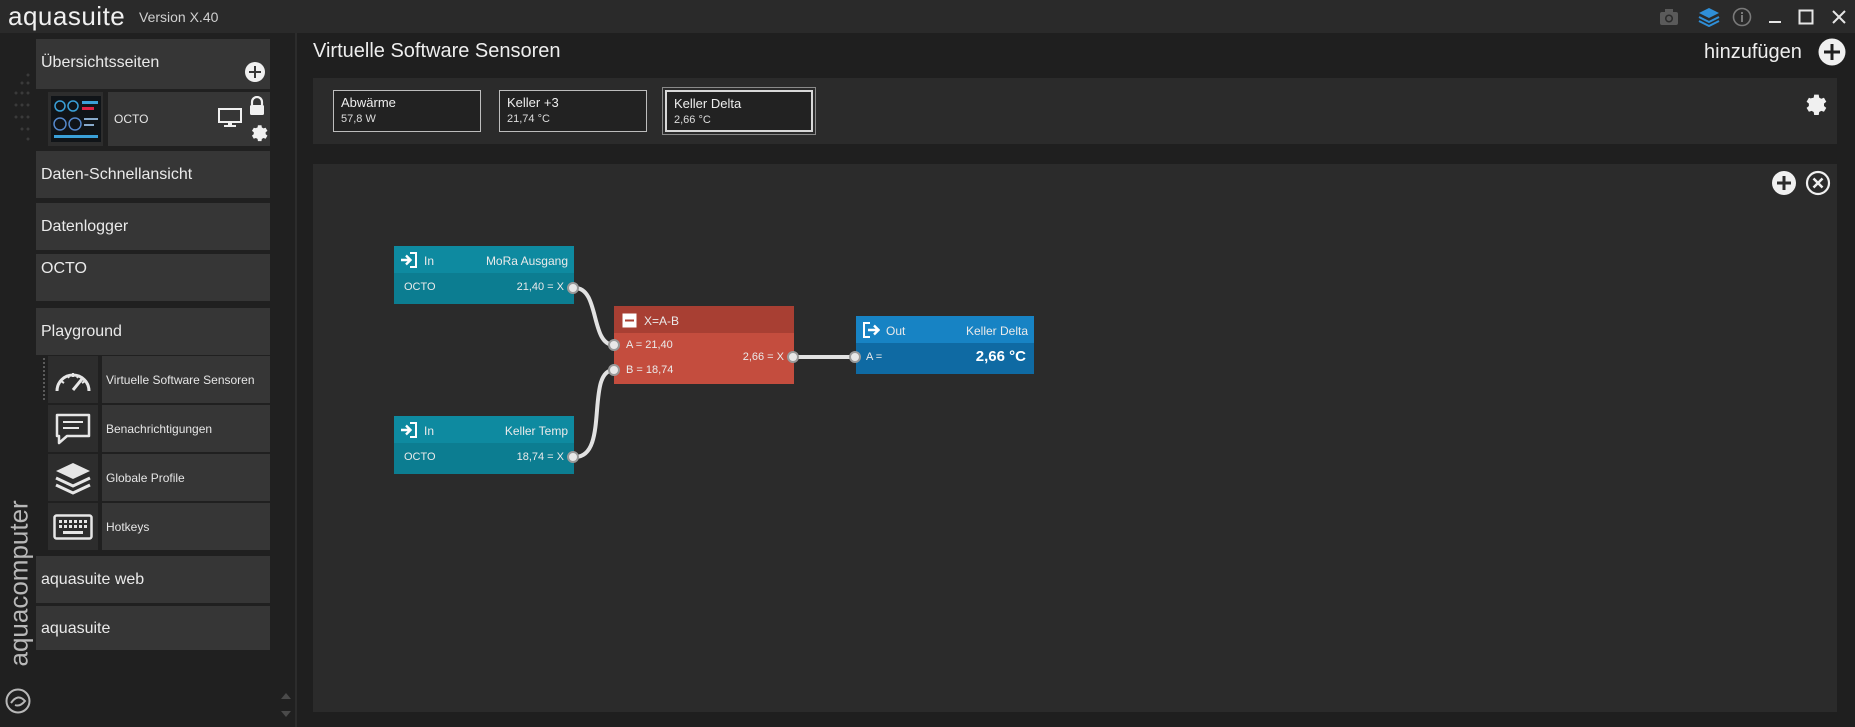 This screenshot has height=727, width=1855. I want to click on input-node-mora-ausgang: In MoRa Ausgang OCTO 21,40 = X, so click(484, 275).